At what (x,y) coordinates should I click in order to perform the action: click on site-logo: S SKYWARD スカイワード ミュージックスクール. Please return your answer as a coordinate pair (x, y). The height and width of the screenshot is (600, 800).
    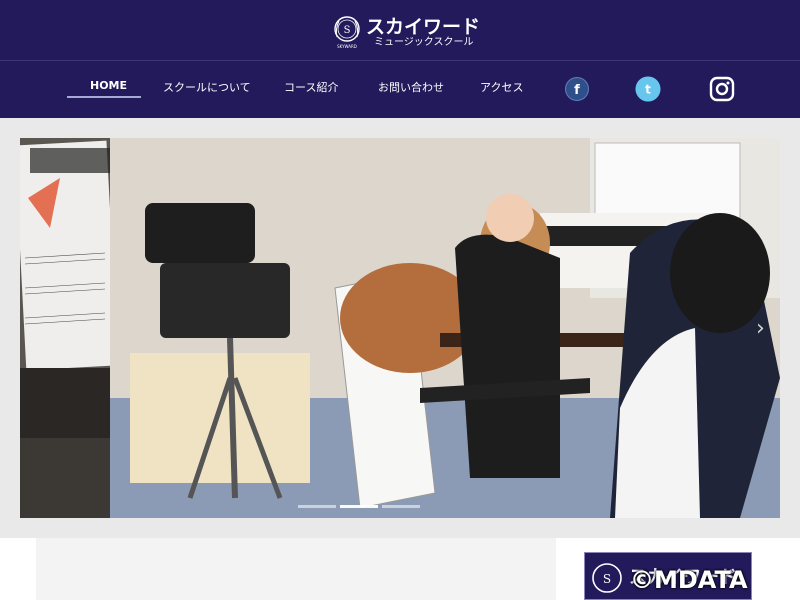
    Looking at the image, I should click on (406, 33).